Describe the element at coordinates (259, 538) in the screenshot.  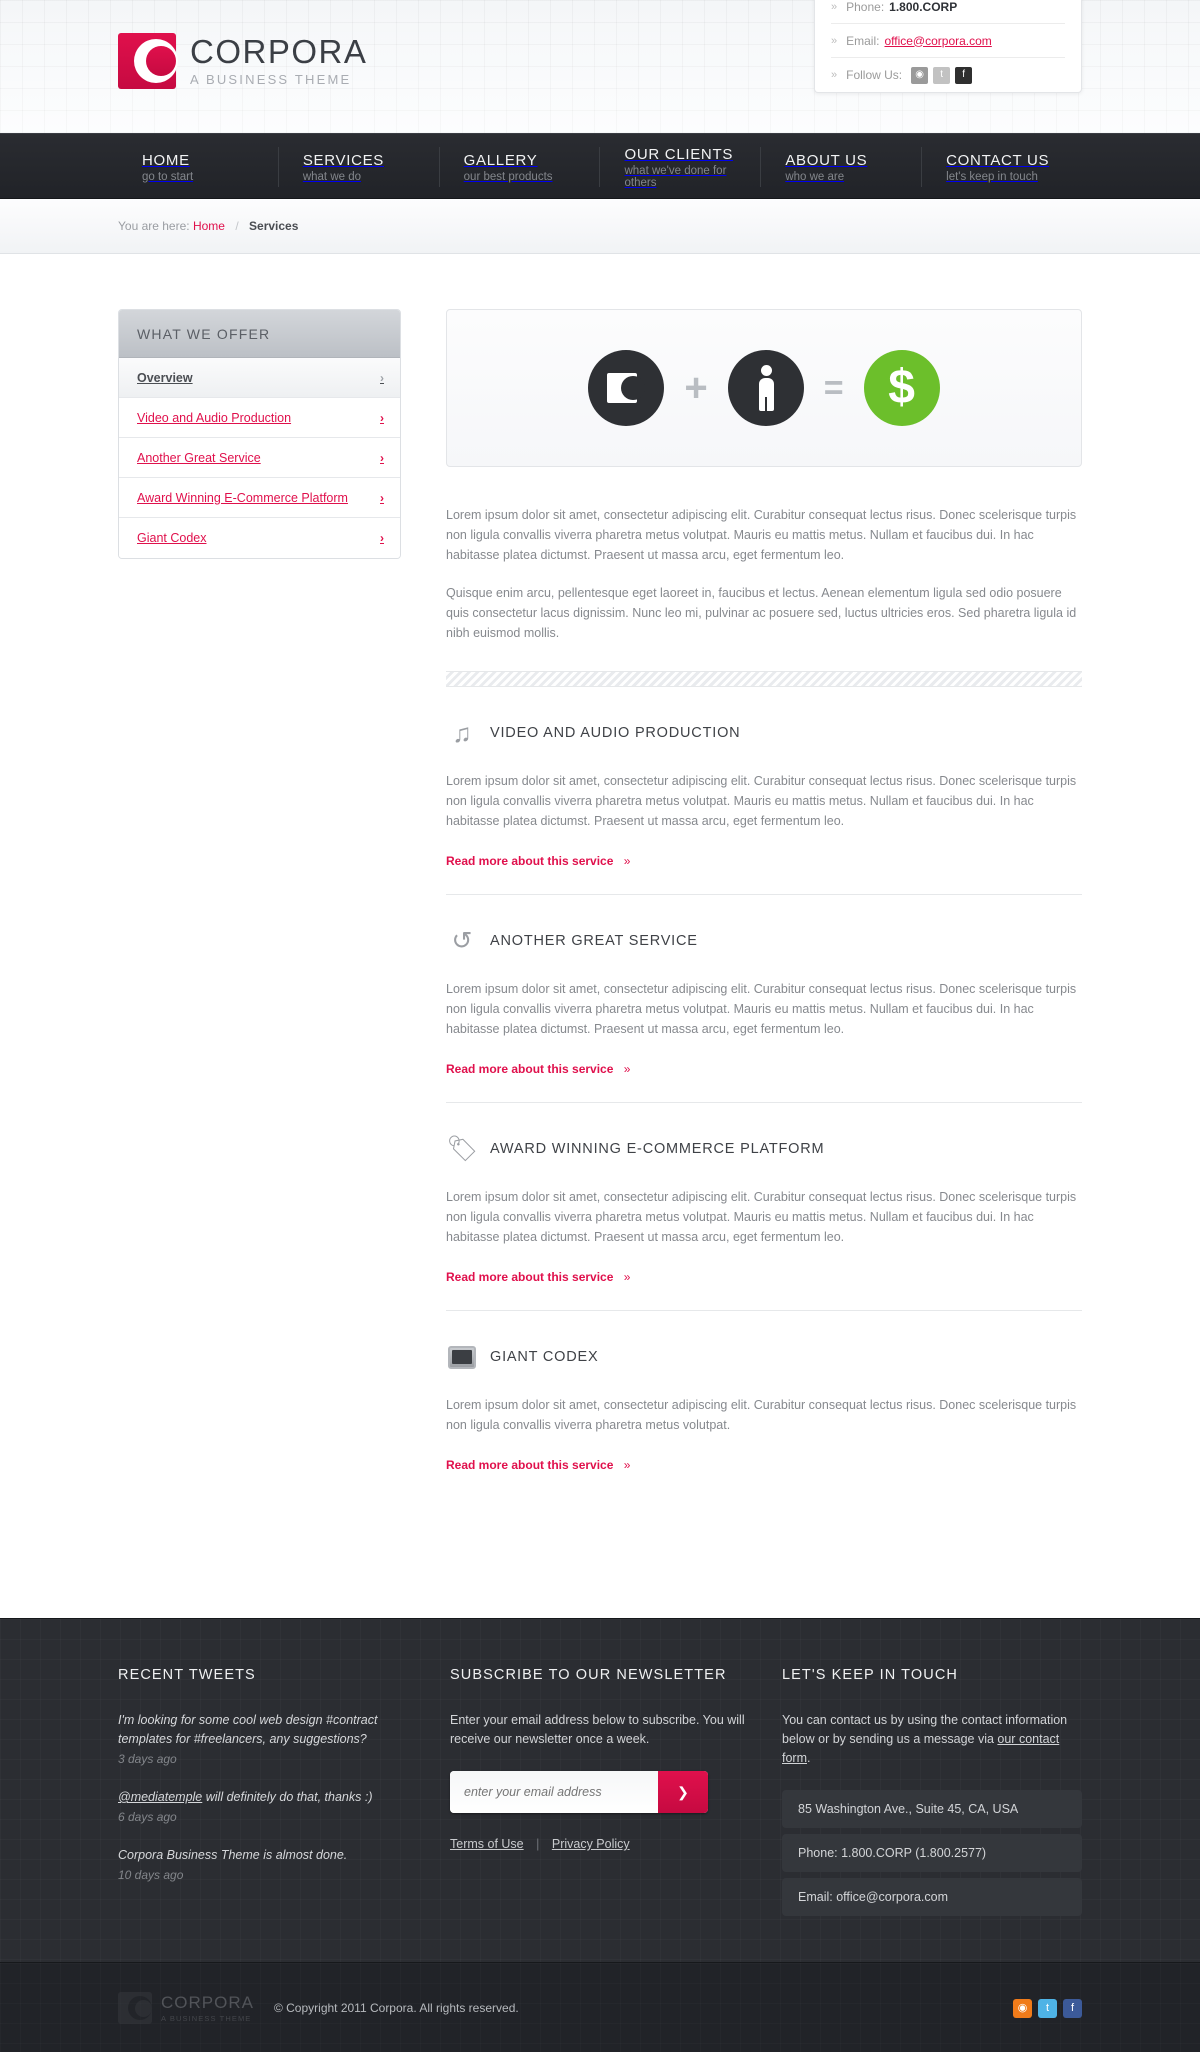
I see `sidebar-item-giant-codex: Giant Codex ›` at that location.